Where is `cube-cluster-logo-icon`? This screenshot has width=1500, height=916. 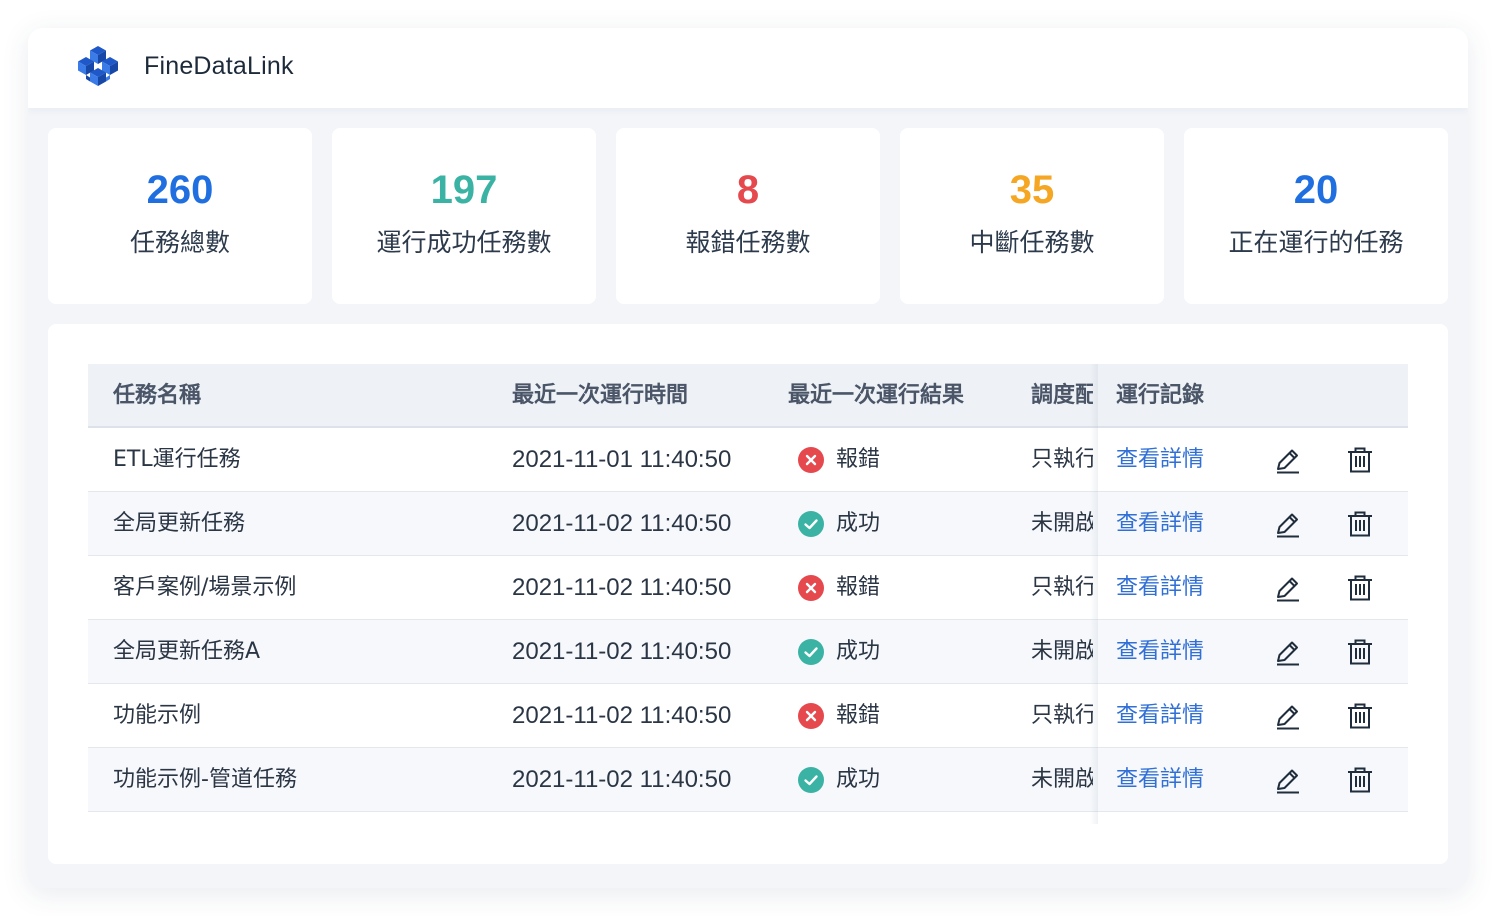
cube-cluster-logo-icon is located at coordinates (98, 66).